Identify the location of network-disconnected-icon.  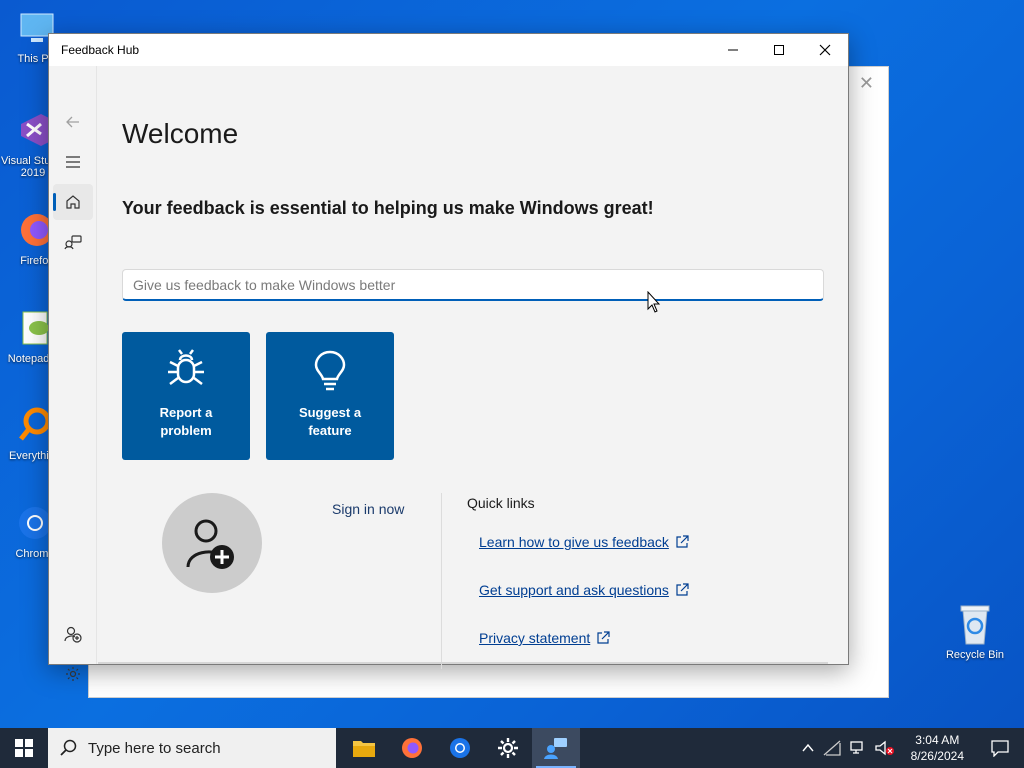
(832, 748).